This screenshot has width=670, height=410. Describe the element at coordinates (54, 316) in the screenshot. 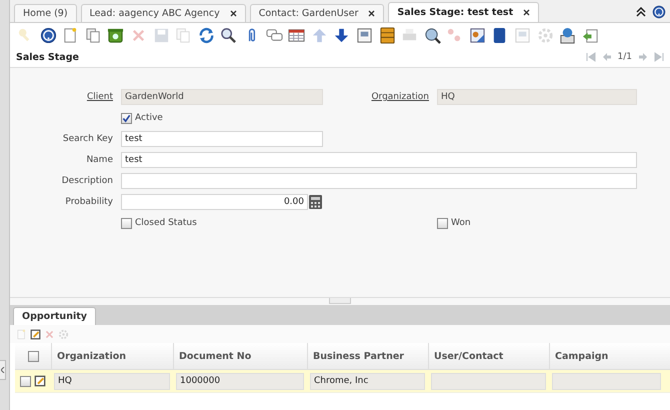

I see `detail-tab: Opportunity` at that location.